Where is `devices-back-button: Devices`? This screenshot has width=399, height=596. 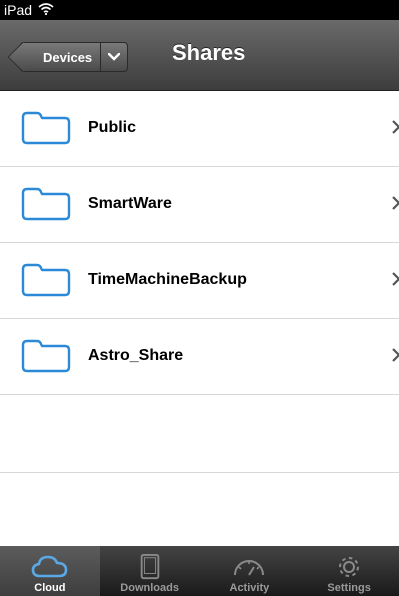 devices-back-button: Devices is located at coordinates (60, 57).